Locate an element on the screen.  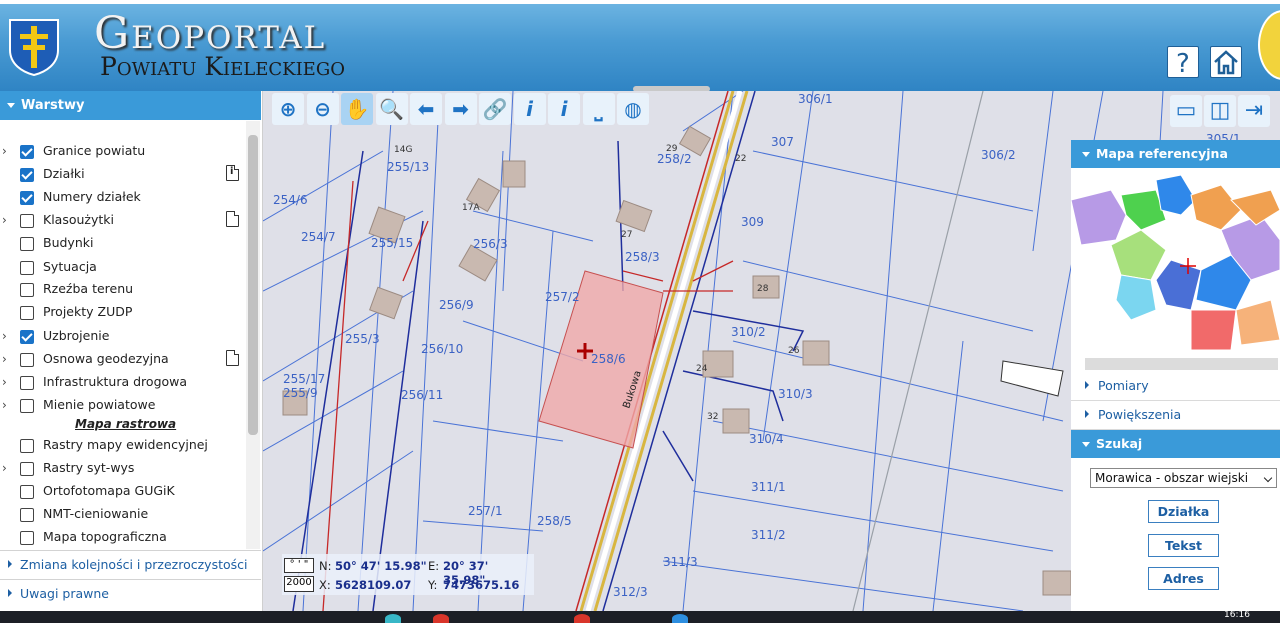
layers-scrollbar is located at coordinates (253, 335).